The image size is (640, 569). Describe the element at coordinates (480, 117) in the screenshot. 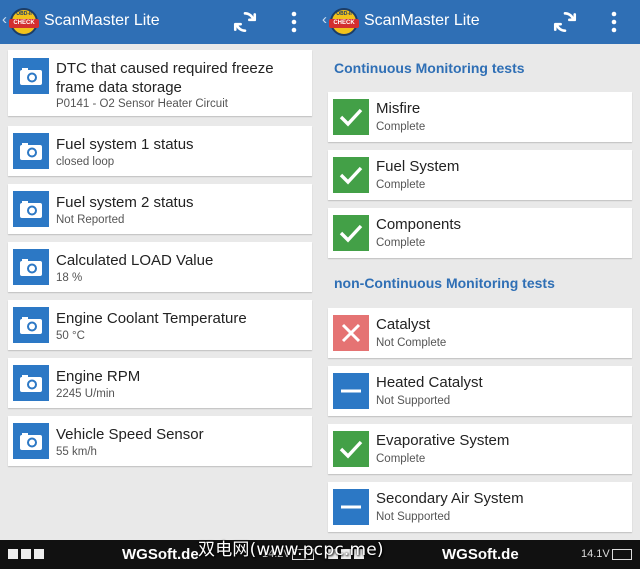

I see `monitor-item: Misfire Complete` at that location.